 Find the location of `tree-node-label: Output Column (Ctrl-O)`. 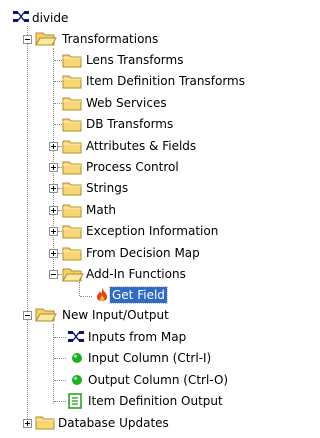

tree-node-label: Output Column (Ctrl-O) is located at coordinates (158, 379).